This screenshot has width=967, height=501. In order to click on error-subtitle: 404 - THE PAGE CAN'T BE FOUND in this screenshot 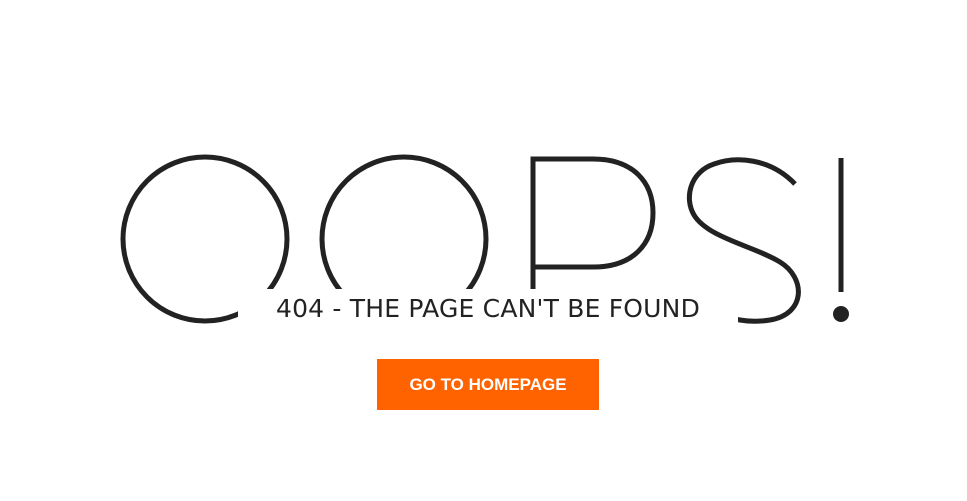, I will do `click(488, 309)`.